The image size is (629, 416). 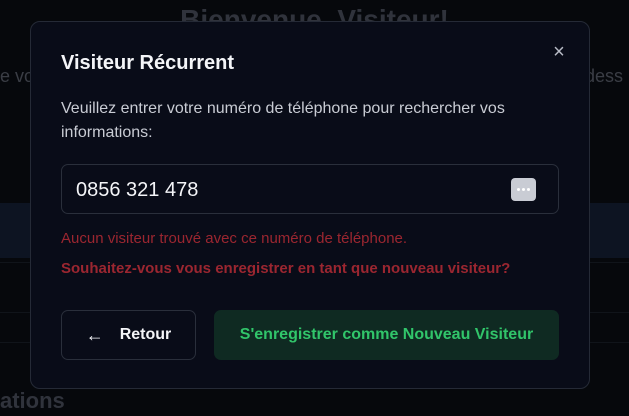 What do you see at coordinates (148, 63) in the screenshot?
I see `modal-title: Visiteur Récurrent` at bounding box center [148, 63].